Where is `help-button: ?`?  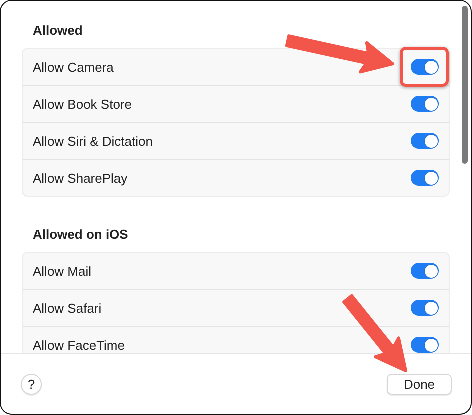 help-button: ? is located at coordinates (31, 384).